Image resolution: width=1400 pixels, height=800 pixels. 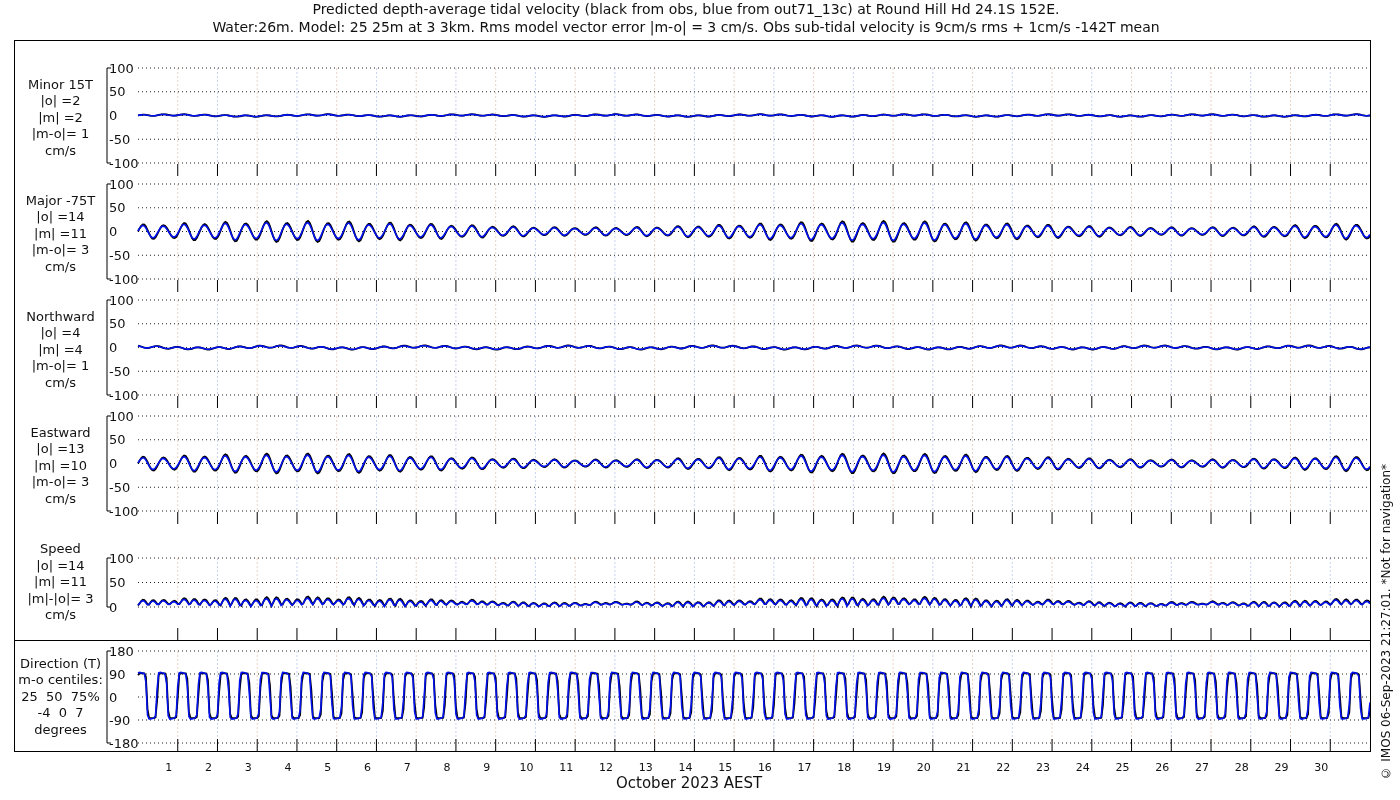 I want to click on day-tick-label: 15, so click(x=725, y=767).